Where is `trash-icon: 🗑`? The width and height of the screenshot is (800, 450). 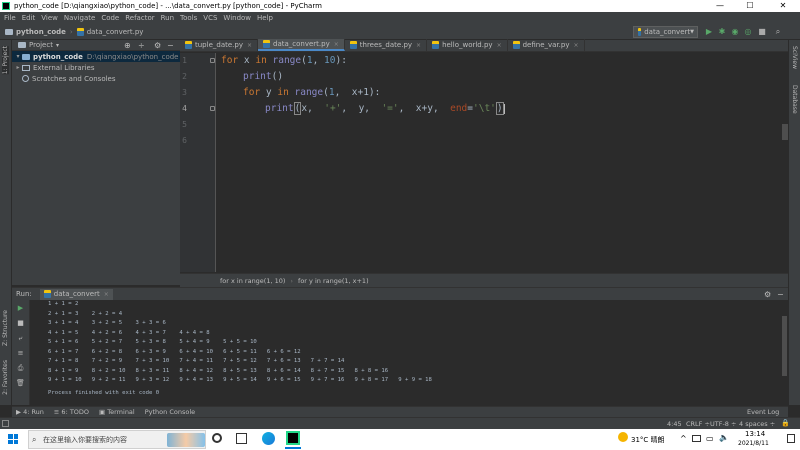 trash-icon: 🗑 is located at coordinates (20, 383).